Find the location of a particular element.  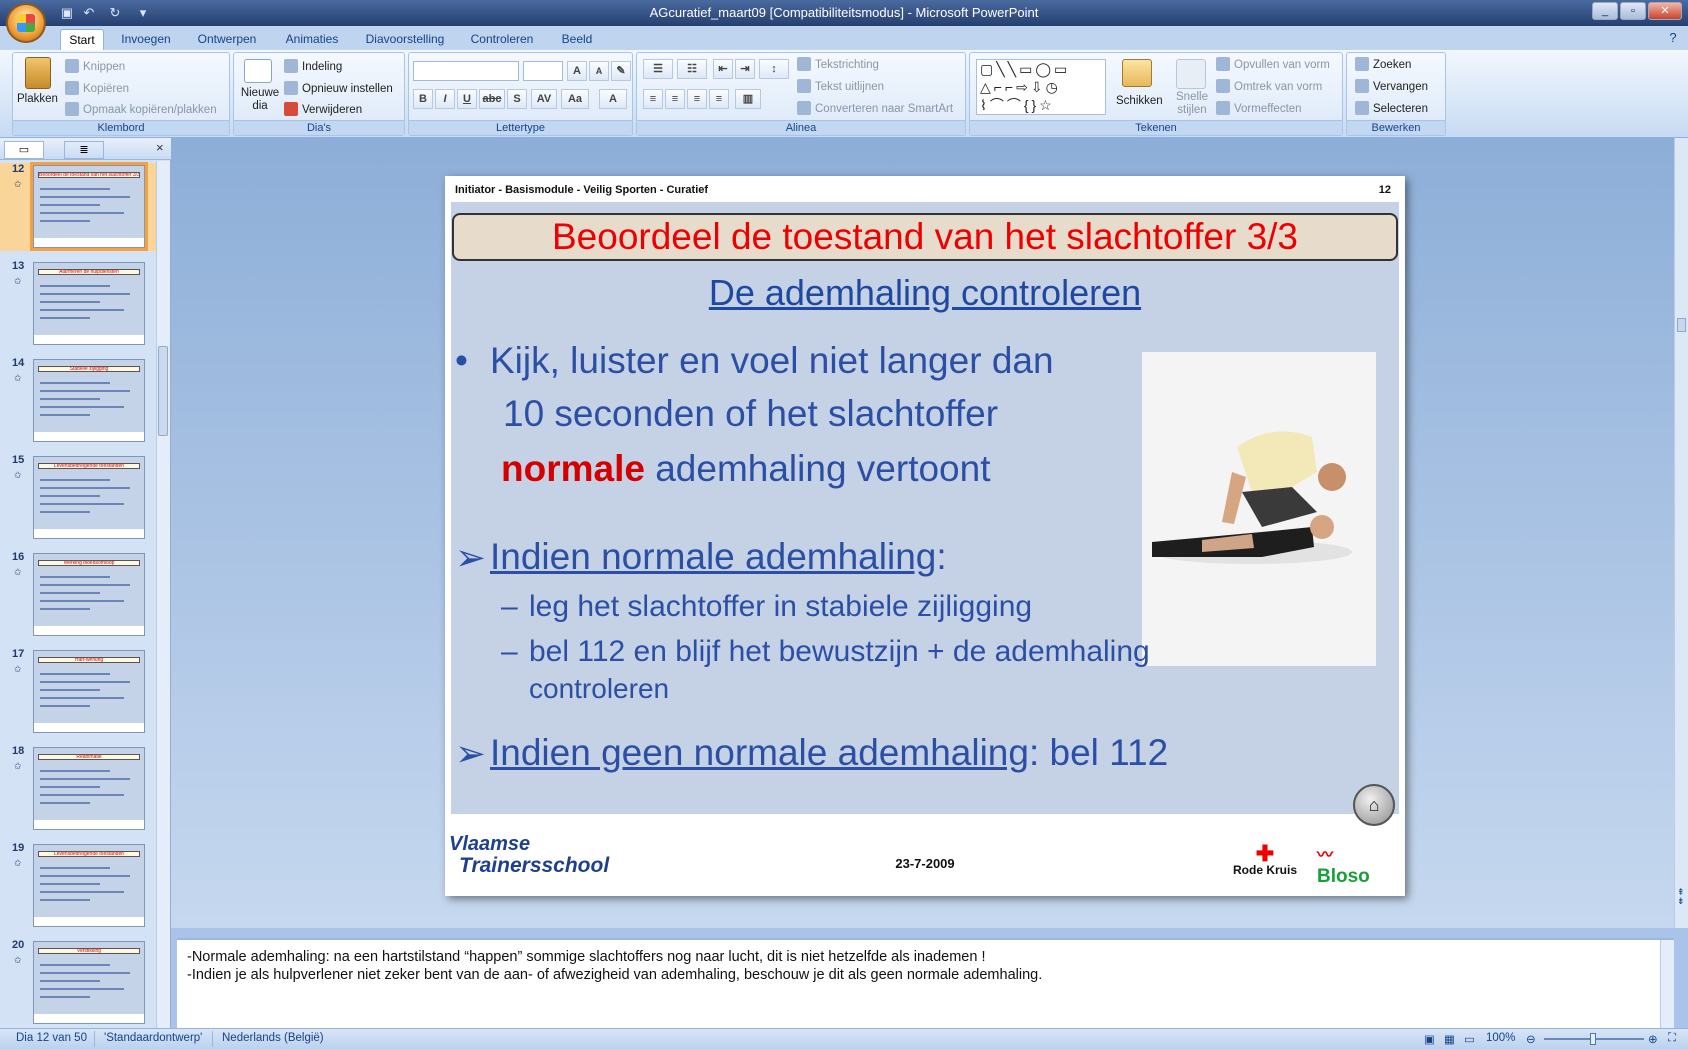

slide-thumbnail-row: 18 ✩ Reanimatie is located at coordinates (80, 789).